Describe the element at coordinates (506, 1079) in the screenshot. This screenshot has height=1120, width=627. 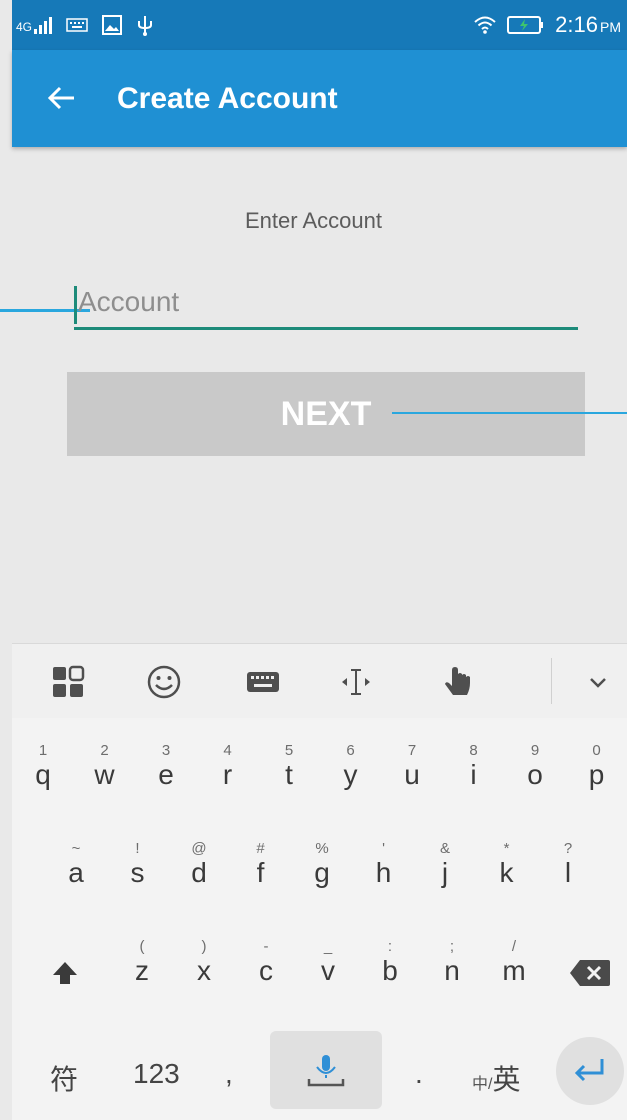
I see `language-key-label: 英` at that location.